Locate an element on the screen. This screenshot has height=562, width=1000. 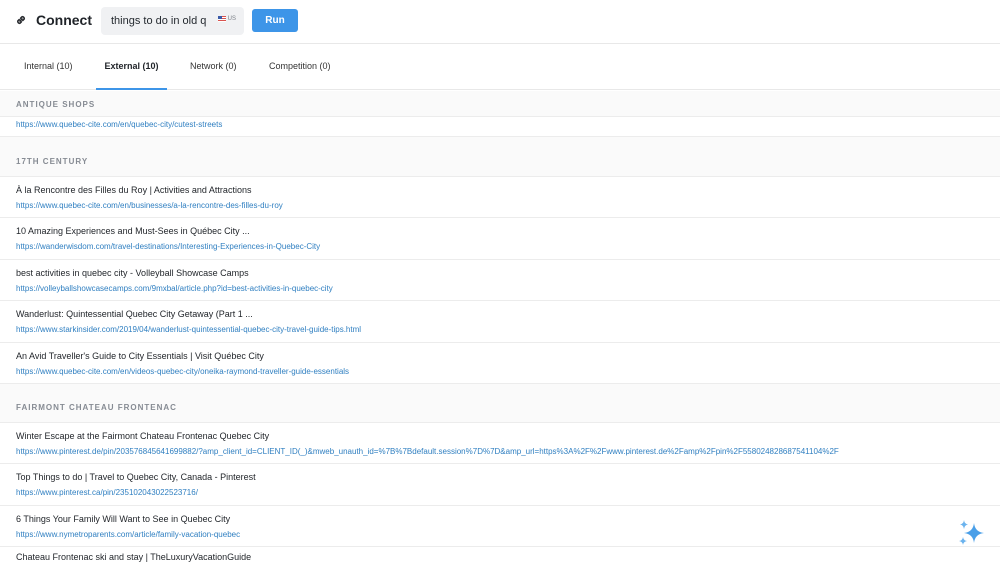
brand: Connect is located at coordinates (53, 20).